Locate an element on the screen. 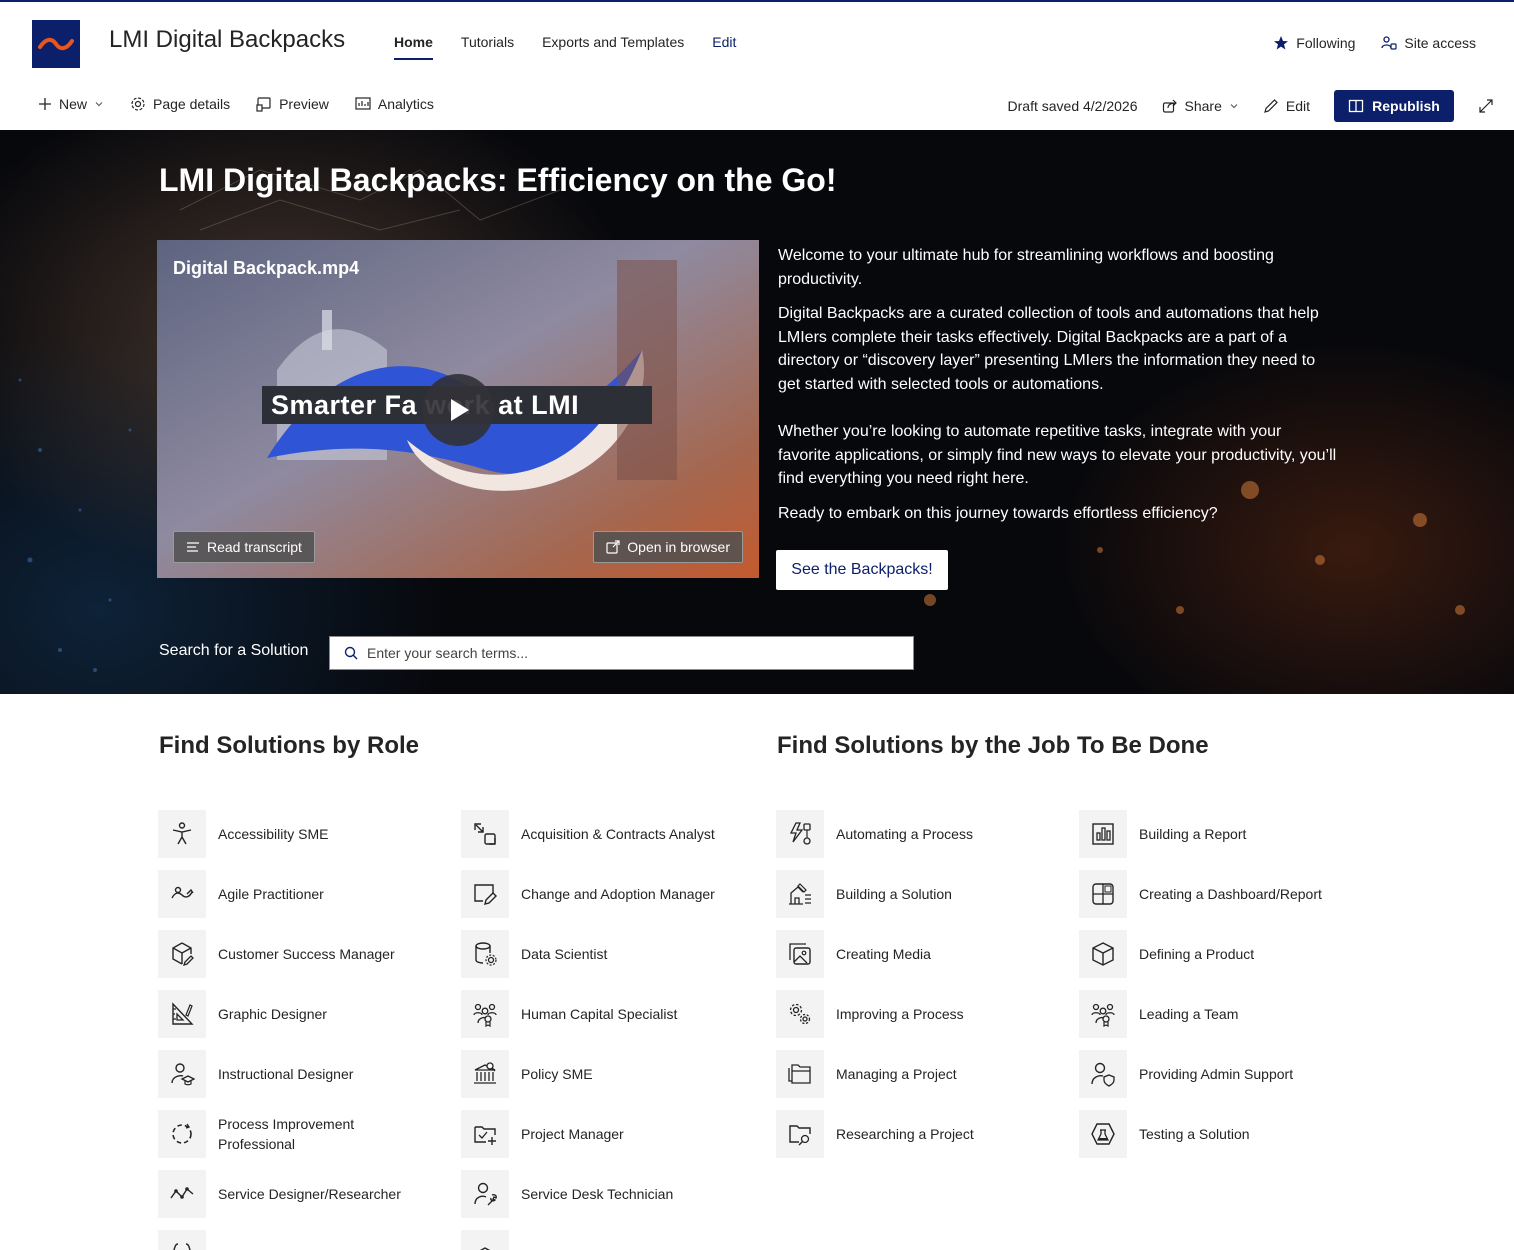  job-tile-creating-media: Creating Media is located at coordinates (906, 954).